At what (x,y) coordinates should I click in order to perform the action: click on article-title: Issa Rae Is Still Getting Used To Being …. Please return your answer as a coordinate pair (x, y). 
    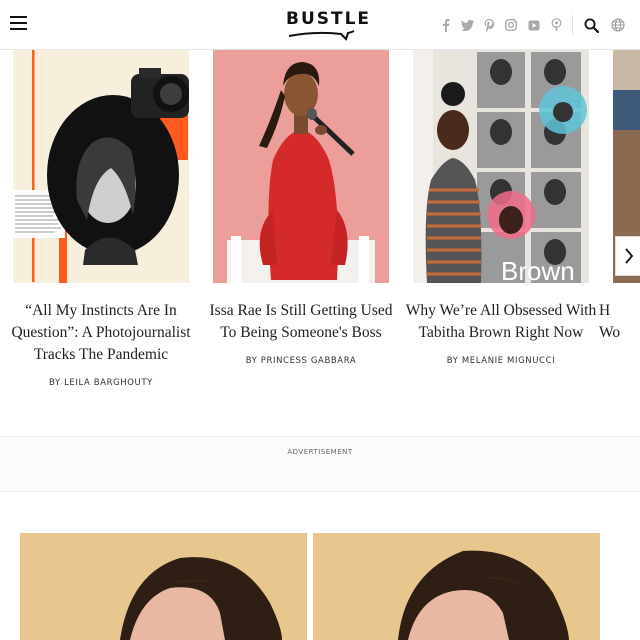
    Looking at the image, I should click on (301, 322).